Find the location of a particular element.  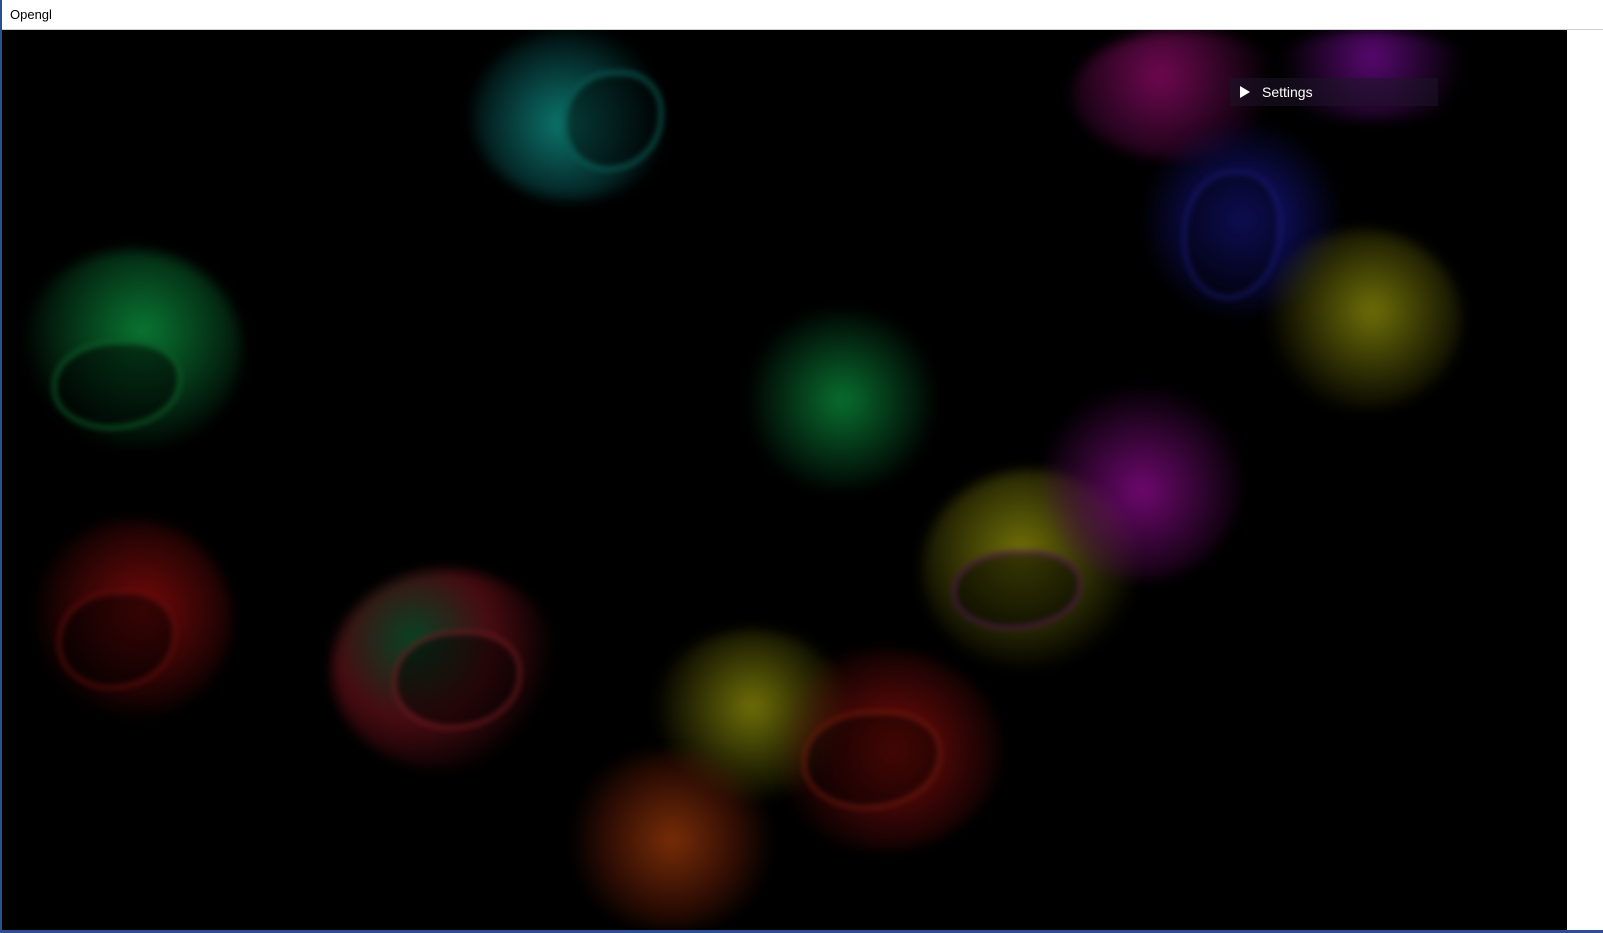

dye-splat-green-center is located at coordinates (842, 400).